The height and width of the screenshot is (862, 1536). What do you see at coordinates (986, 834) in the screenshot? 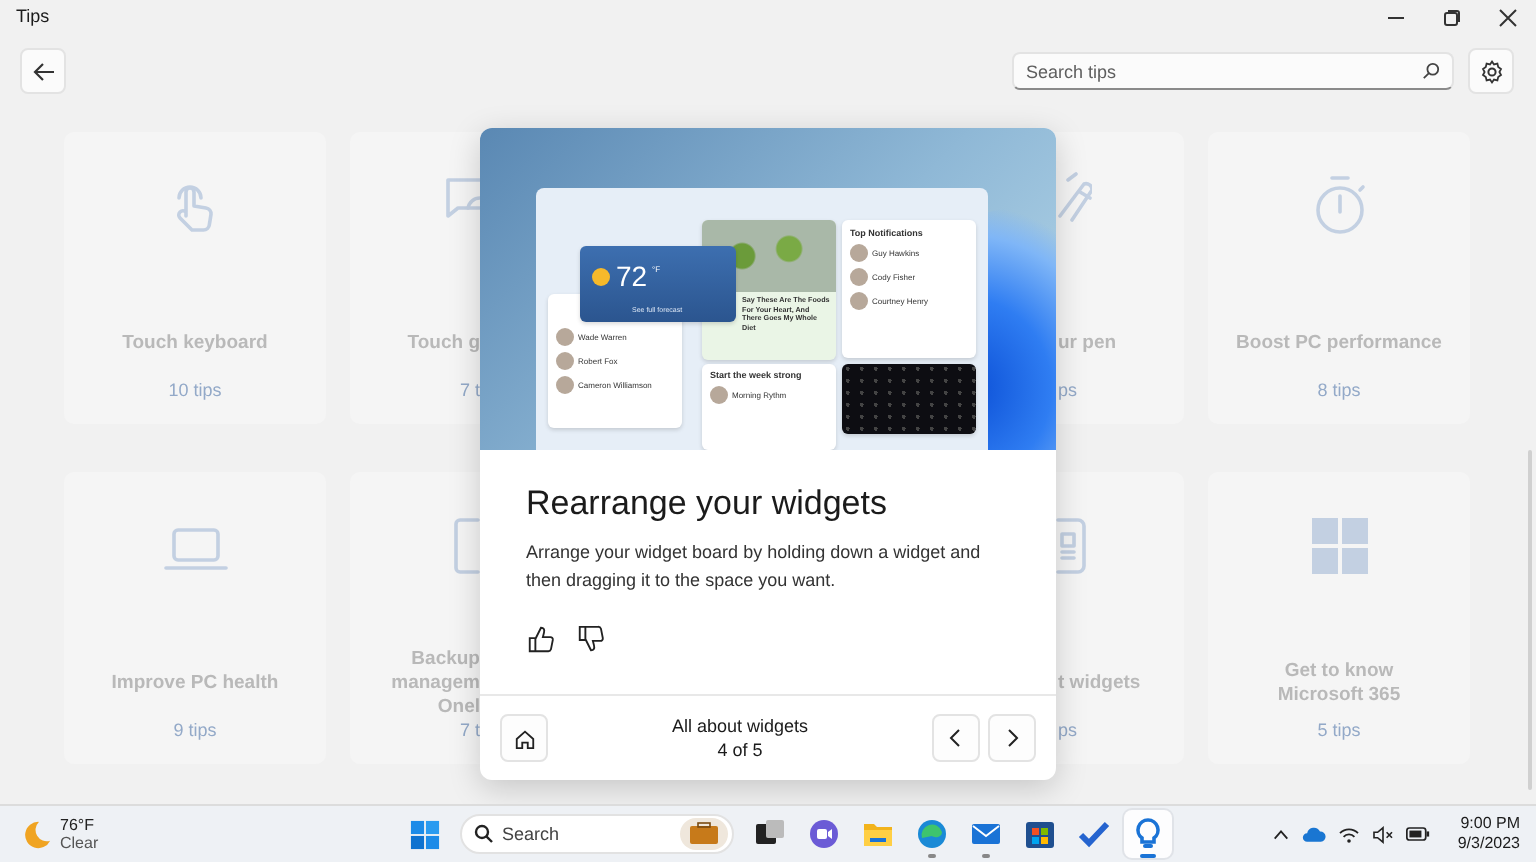
I see `envelope-icon` at bounding box center [986, 834].